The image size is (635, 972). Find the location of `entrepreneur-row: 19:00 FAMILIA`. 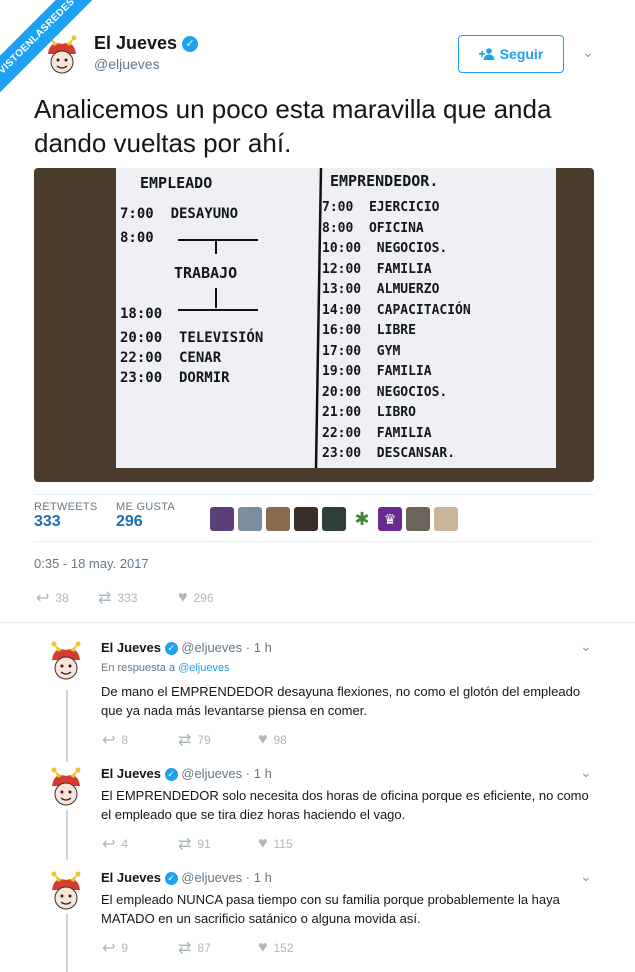

entrepreneur-row: 19:00 FAMILIA is located at coordinates (377, 371).